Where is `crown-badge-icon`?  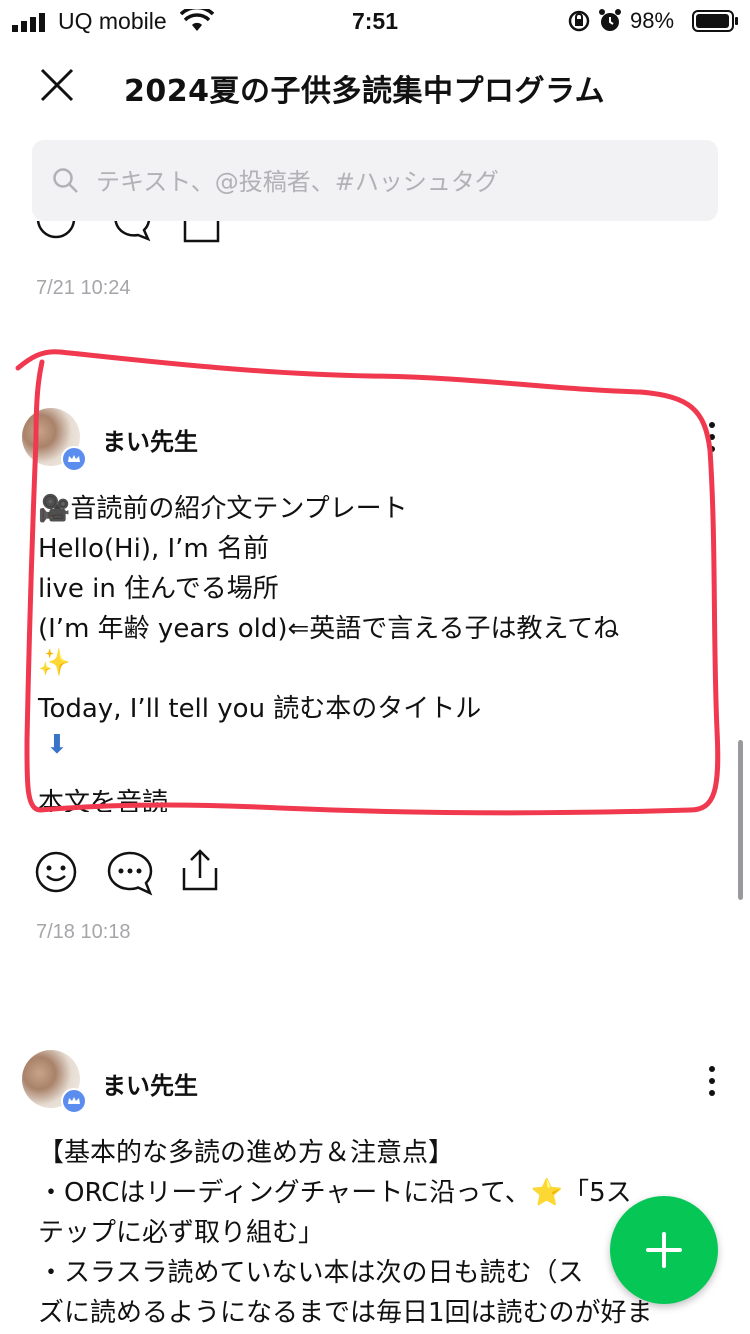 crown-badge-icon is located at coordinates (74, 1101).